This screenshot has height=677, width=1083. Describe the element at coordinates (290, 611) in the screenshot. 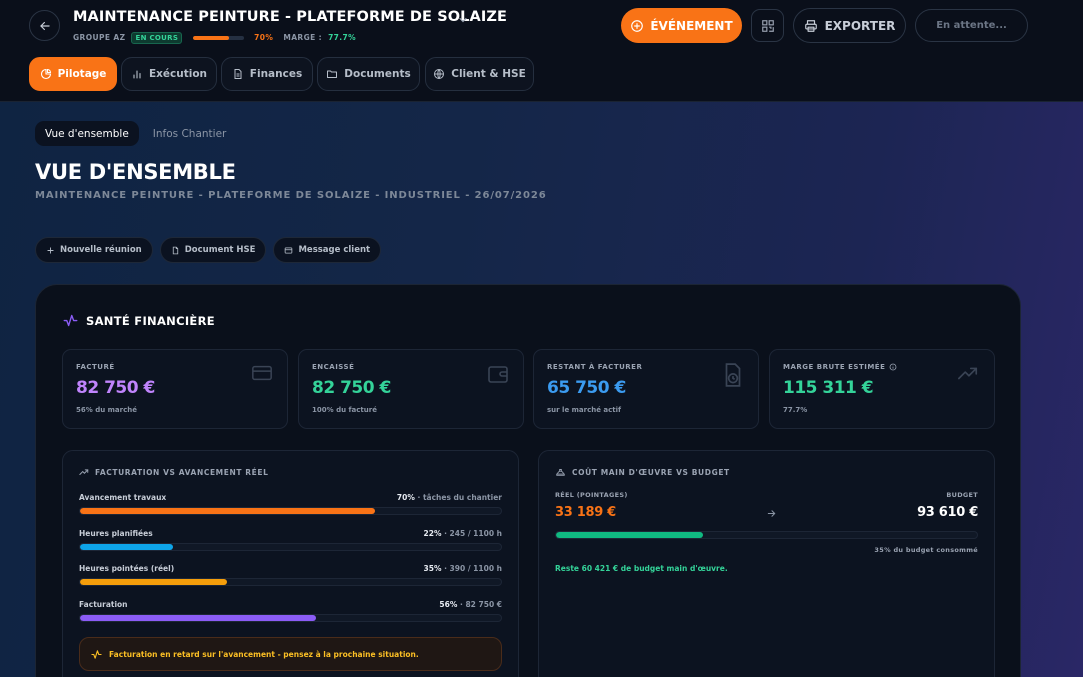

I see `progress-row-facturation: Facturation 56% · 82 750 €` at that location.